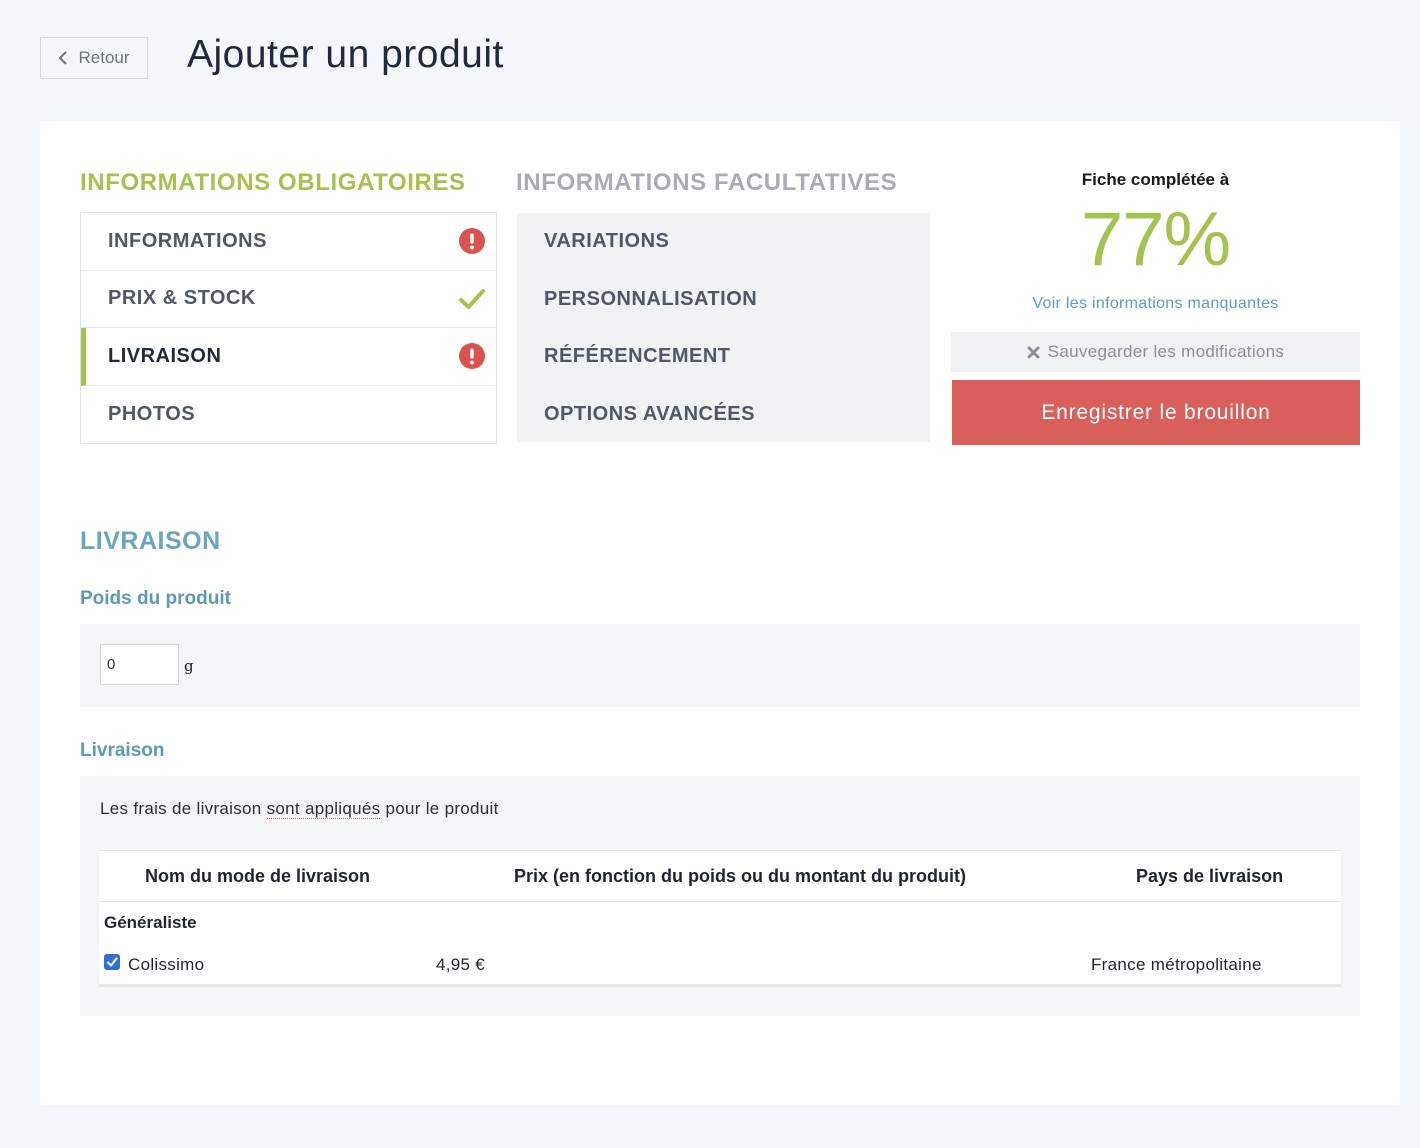 This screenshot has width=1420, height=1148. What do you see at coordinates (288, 242) in the screenshot?
I see `nav-item-informations: INFORMATIONS` at bounding box center [288, 242].